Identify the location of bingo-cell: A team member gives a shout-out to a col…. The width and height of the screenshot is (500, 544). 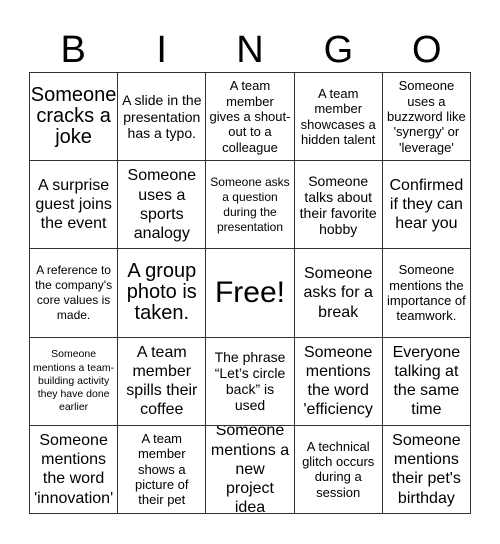
(250, 117).